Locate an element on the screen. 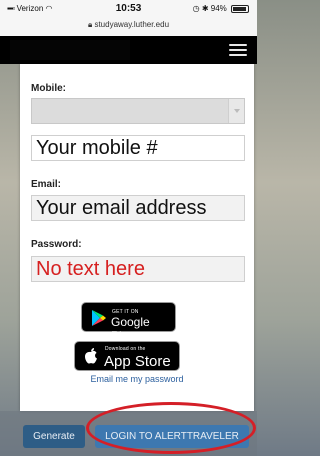 Image resolution: width=320 pixels, height=456 pixels. email-password-link: Email me my password is located at coordinates (137, 379).